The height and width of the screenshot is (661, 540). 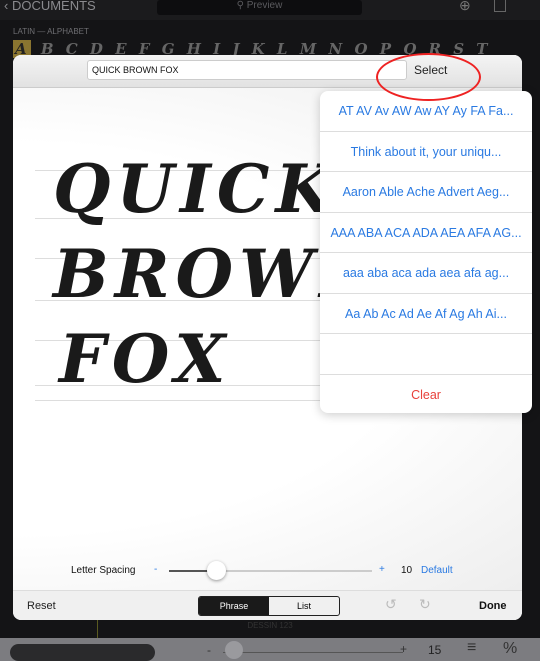 I want to click on letter-spacing-row: Letter Spacing - + 10 Default, so click(x=267, y=570).